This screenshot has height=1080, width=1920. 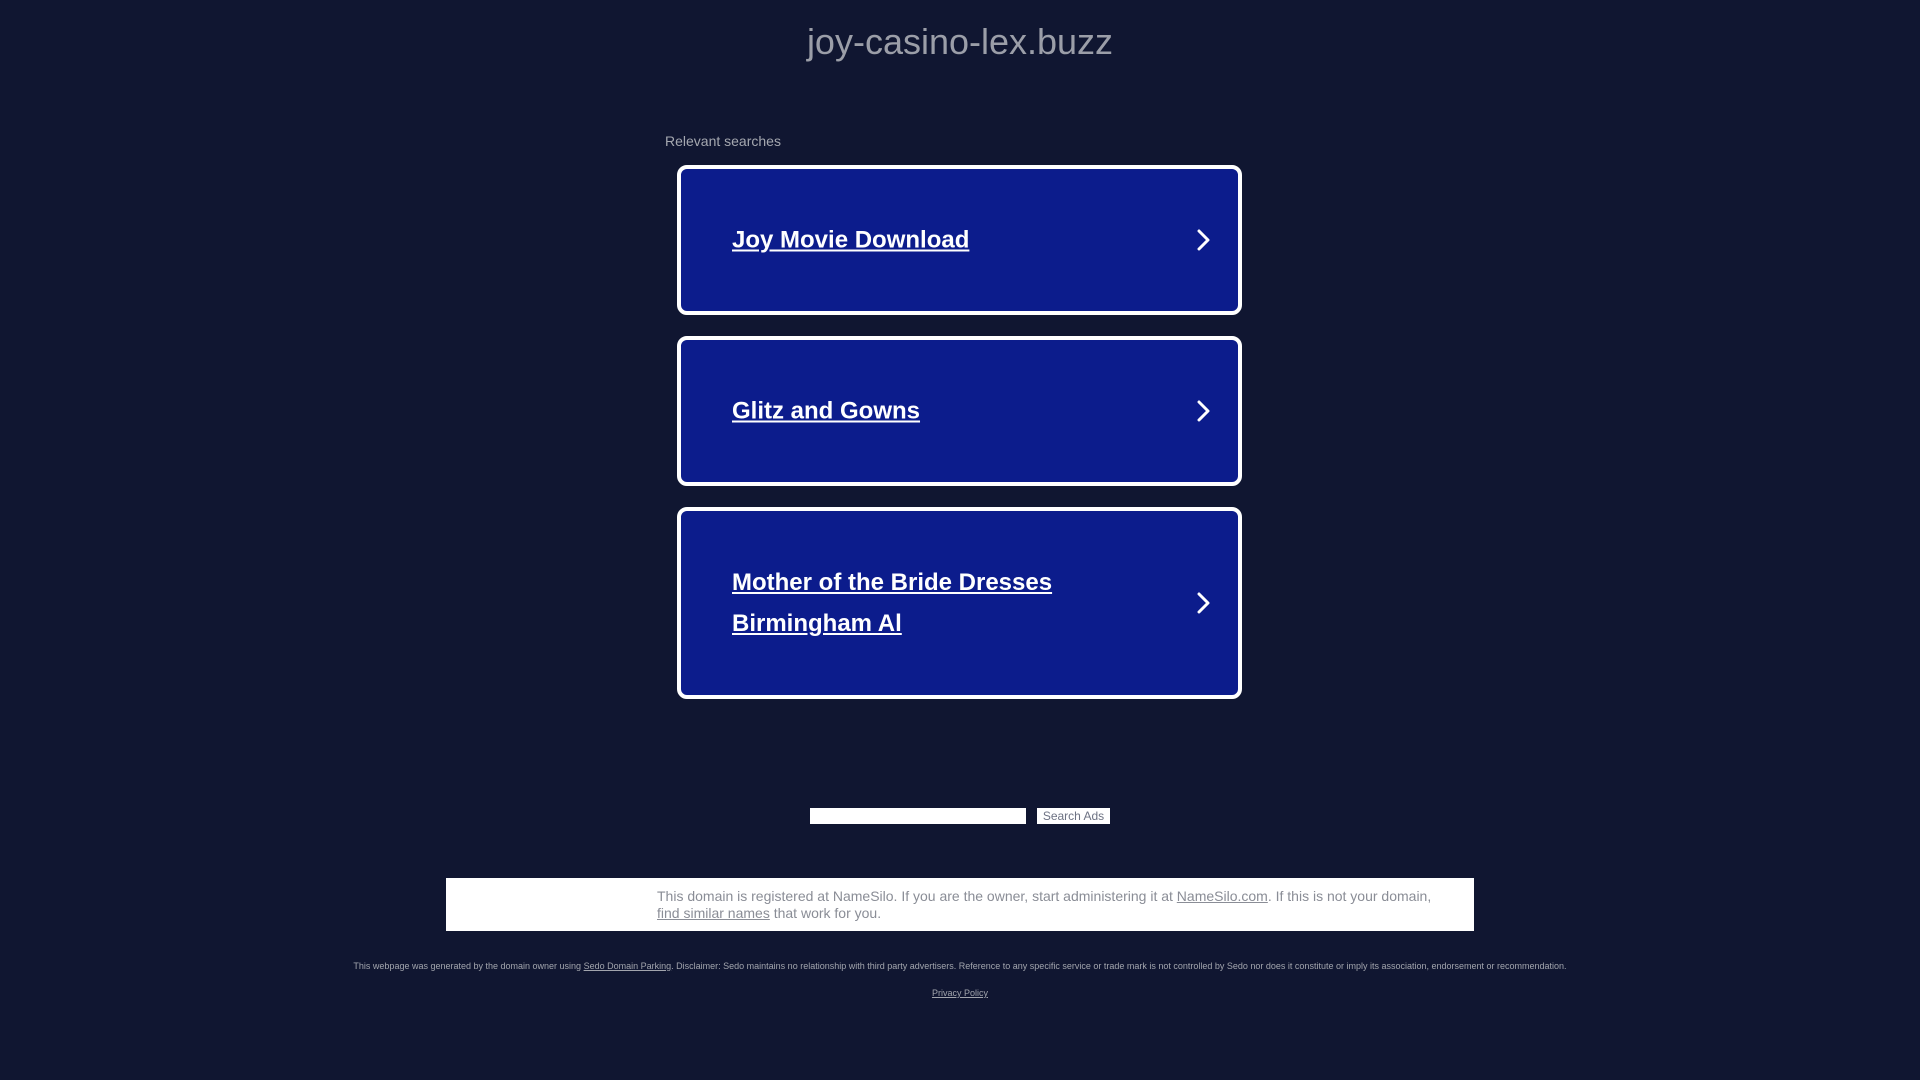 I want to click on namesilo-link: NameSilo.com, so click(x=1222, y=896).